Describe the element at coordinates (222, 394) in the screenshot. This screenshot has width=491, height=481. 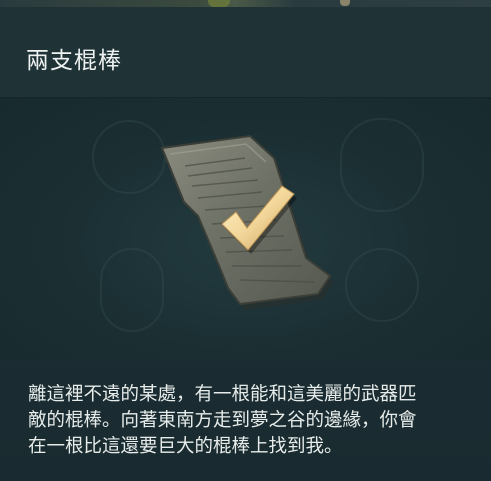
I see `description-line: 離這裡不遠的某處，有一根能和這美麗的武器匹` at that location.